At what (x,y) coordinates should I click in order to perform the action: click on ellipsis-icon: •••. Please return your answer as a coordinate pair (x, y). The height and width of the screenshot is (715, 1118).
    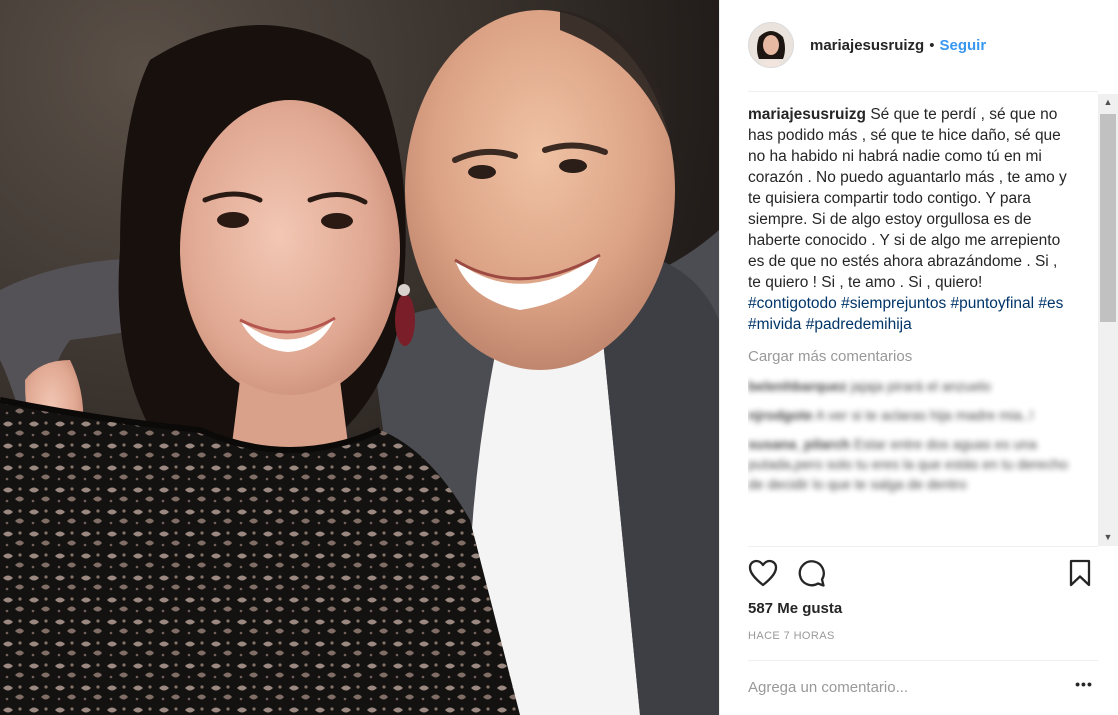
    Looking at the image, I should click on (1084, 686).